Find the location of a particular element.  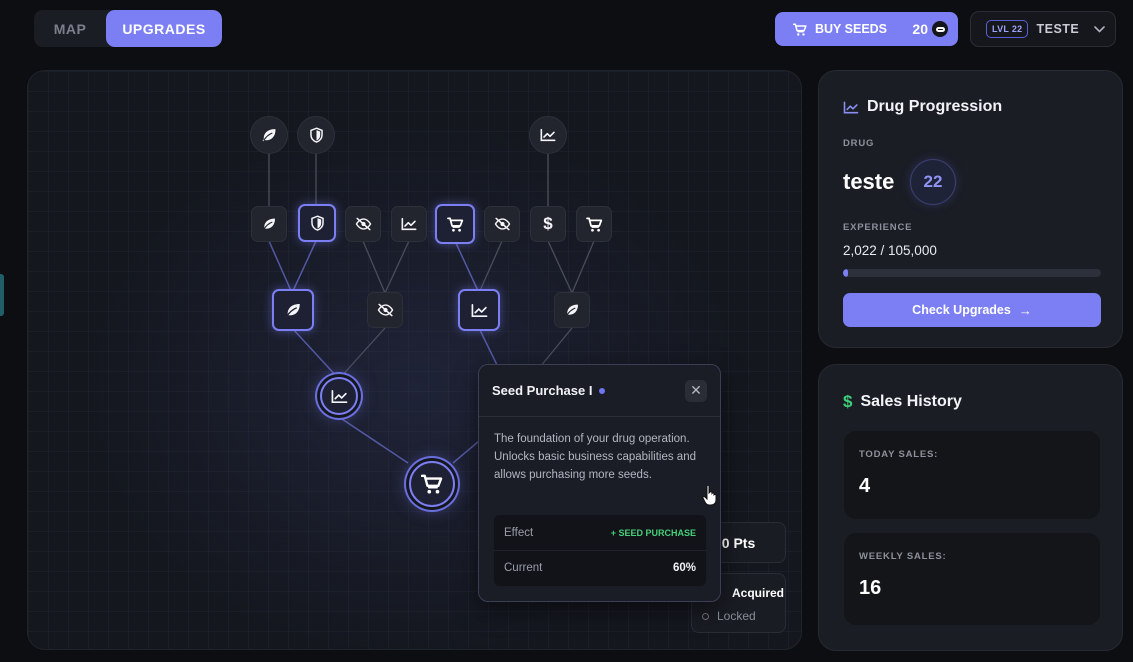

arrow-right-icon: → is located at coordinates (1025, 310).